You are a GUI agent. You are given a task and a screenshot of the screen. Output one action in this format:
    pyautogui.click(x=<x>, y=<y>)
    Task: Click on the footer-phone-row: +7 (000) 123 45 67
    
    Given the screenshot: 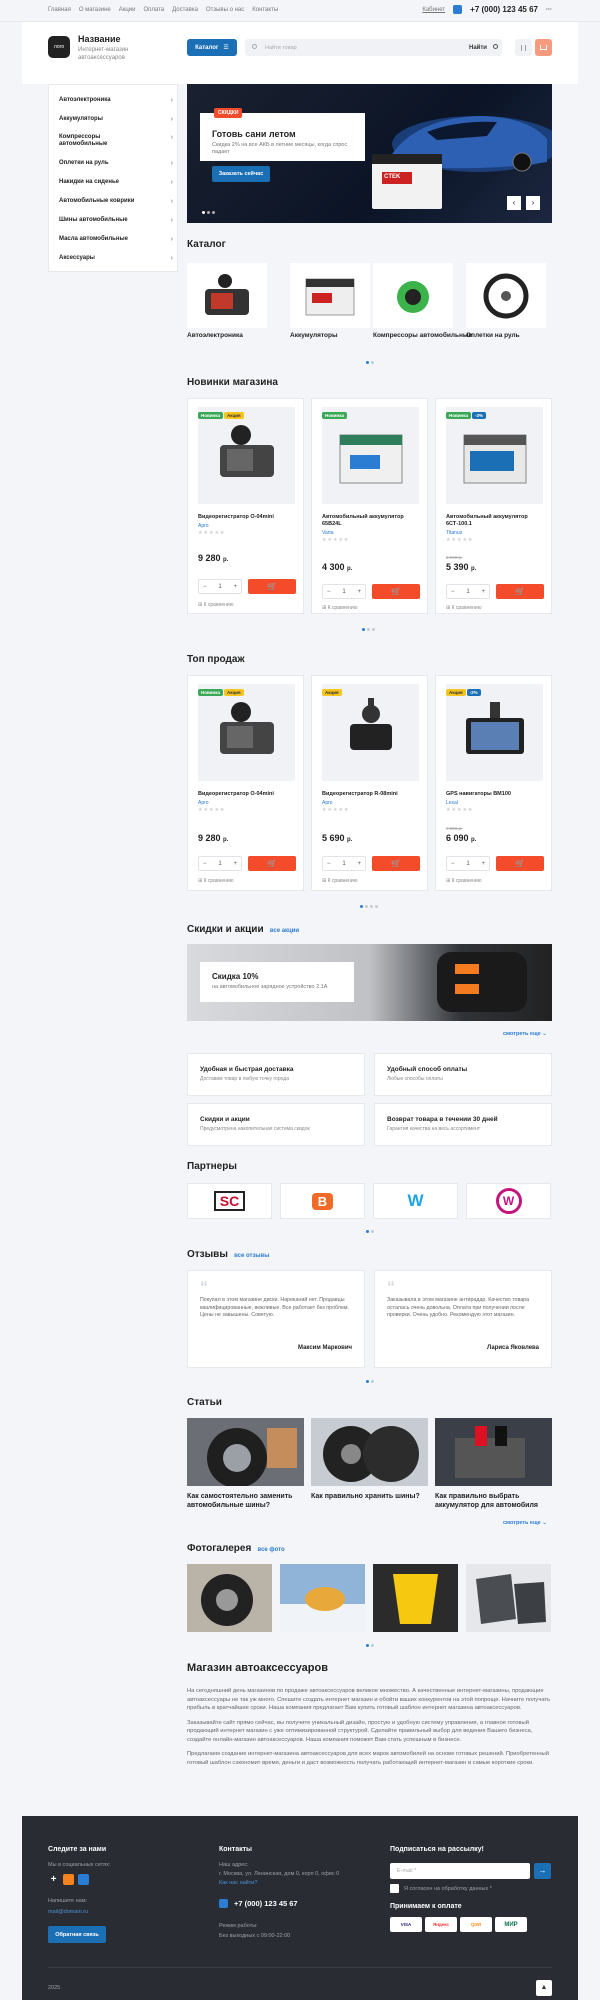 What is the action you would take?
    pyautogui.click(x=258, y=1903)
    